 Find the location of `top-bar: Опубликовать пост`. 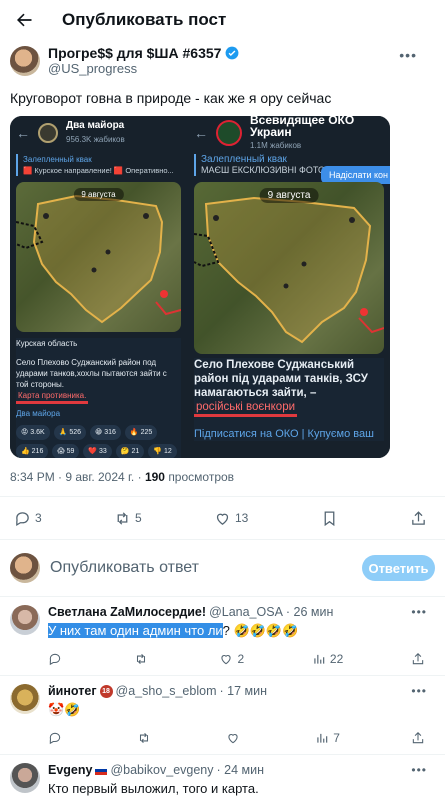

top-bar: Опубликовать пост is located at coordinates (222, 20).